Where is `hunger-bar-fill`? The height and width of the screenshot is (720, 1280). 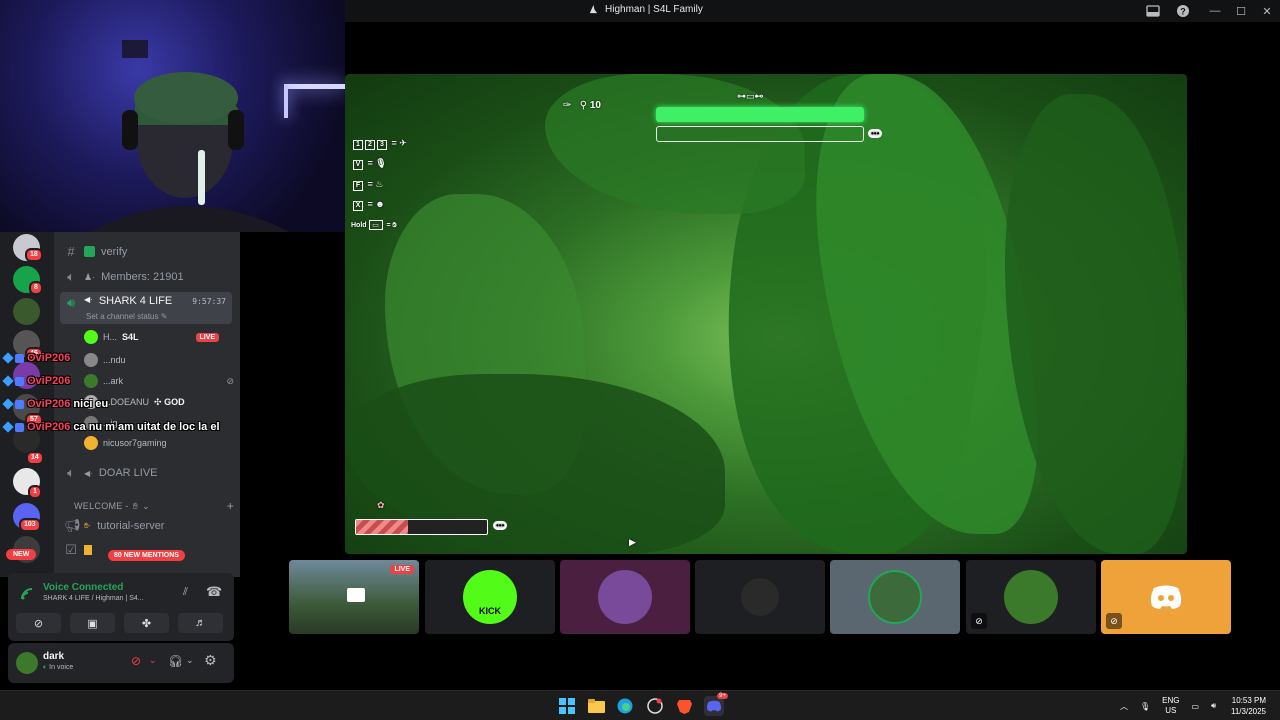
hunger-bar-fill is located at coordinates (382, 527).